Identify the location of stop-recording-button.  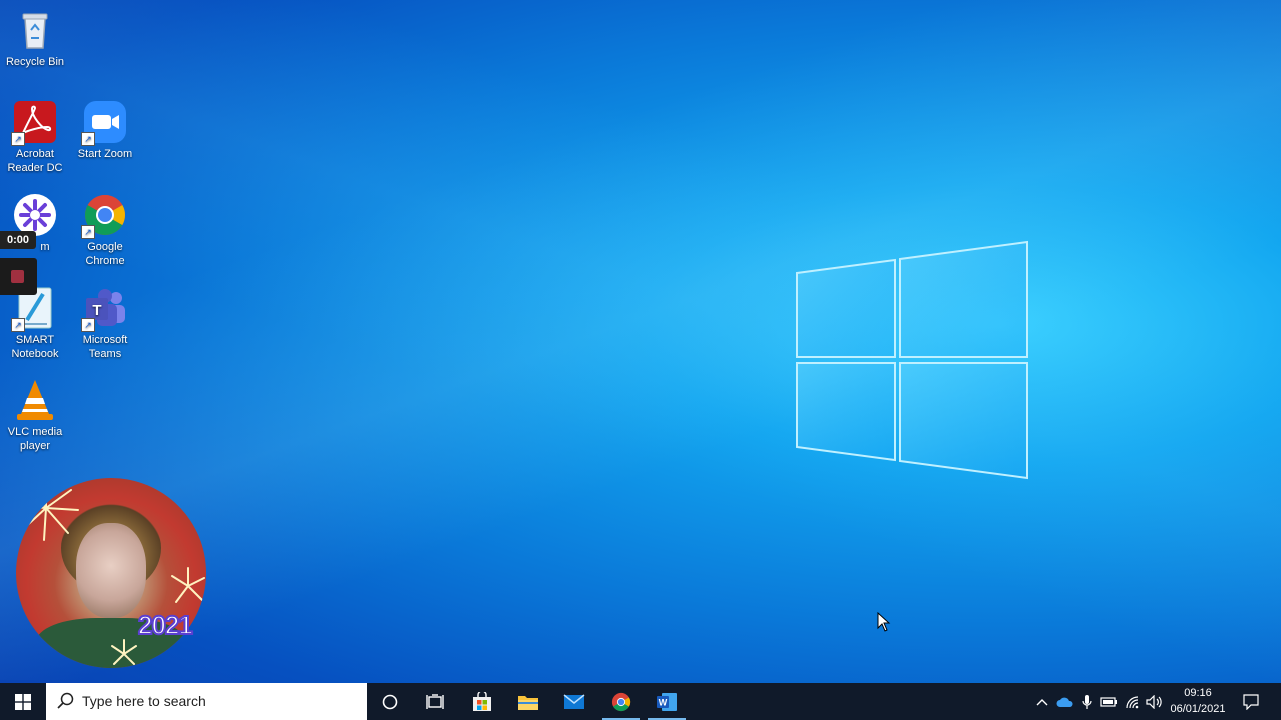
(18, 276).